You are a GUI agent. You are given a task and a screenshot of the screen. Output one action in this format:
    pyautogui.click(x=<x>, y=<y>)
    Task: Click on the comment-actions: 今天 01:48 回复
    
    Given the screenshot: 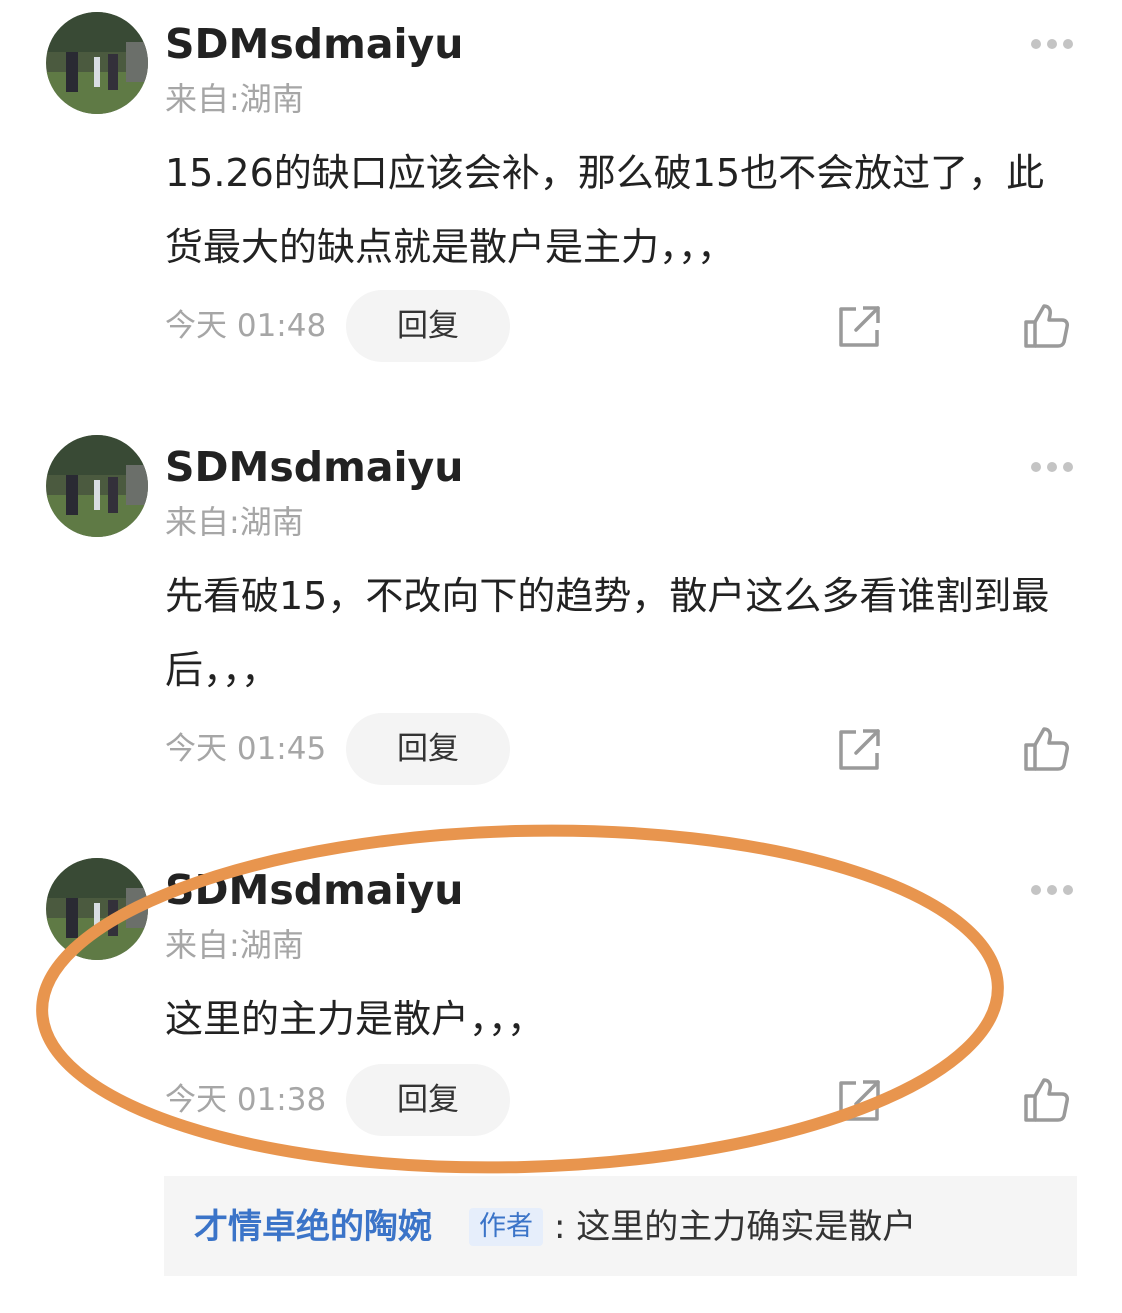 What is the action you would take?
    pyautogui.click(x=561, y=326)
    